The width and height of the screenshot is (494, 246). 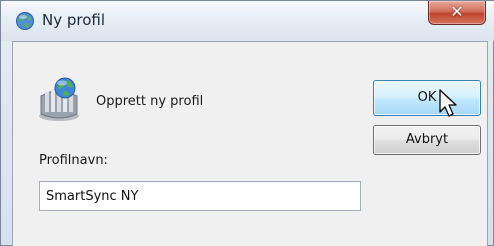 I want to click on window-title: Ny profil, so click(x=74, y=20).